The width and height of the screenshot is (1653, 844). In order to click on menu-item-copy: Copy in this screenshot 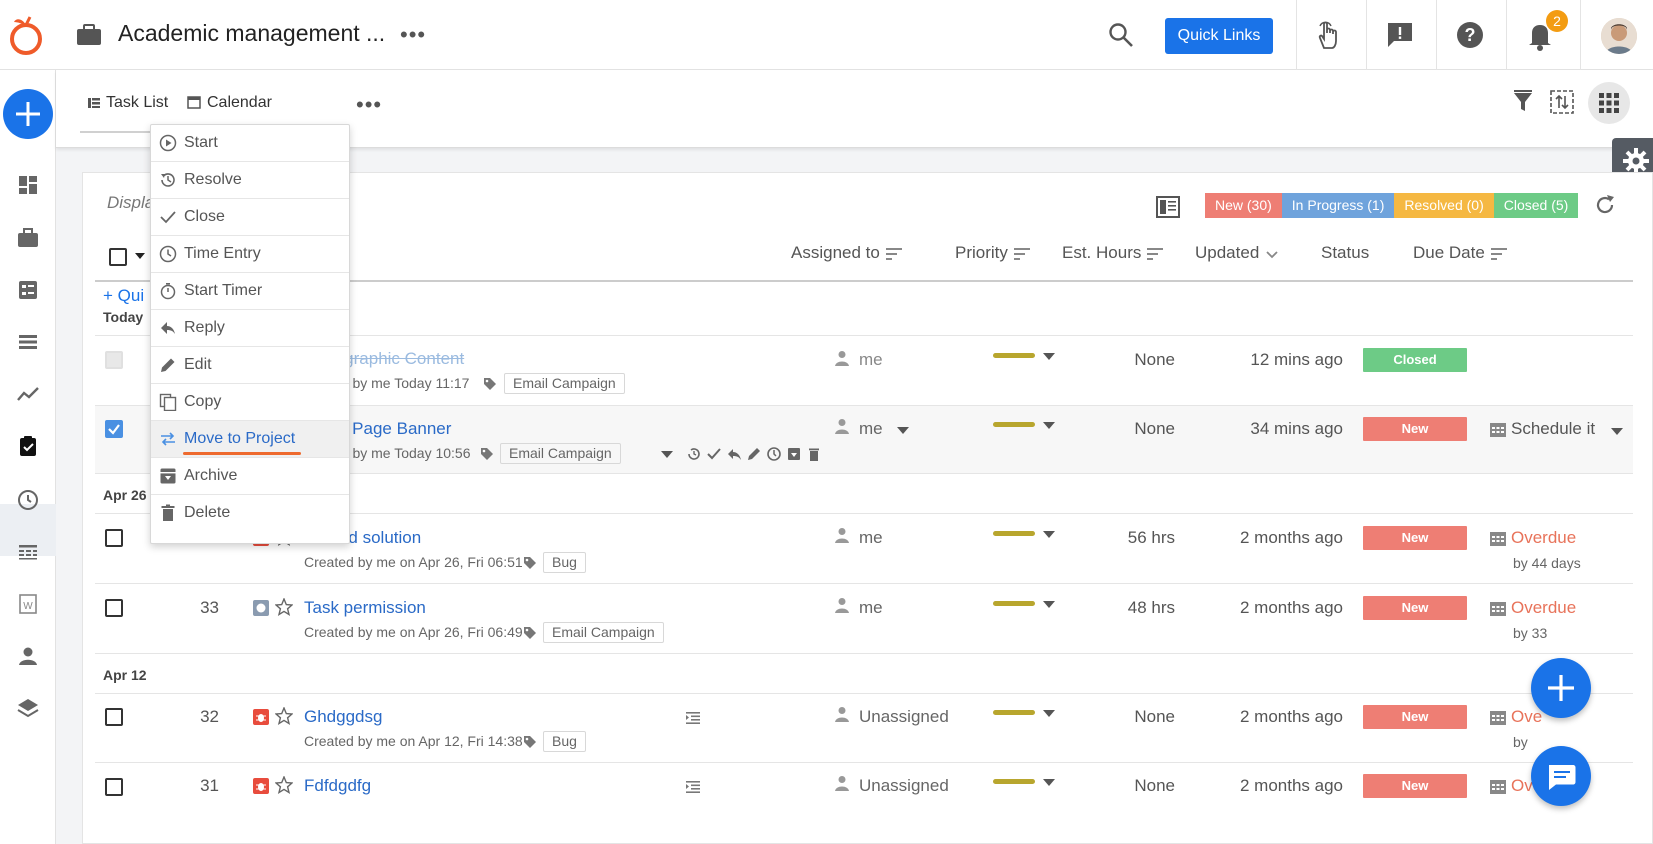, I will do `click(250, 402)`.